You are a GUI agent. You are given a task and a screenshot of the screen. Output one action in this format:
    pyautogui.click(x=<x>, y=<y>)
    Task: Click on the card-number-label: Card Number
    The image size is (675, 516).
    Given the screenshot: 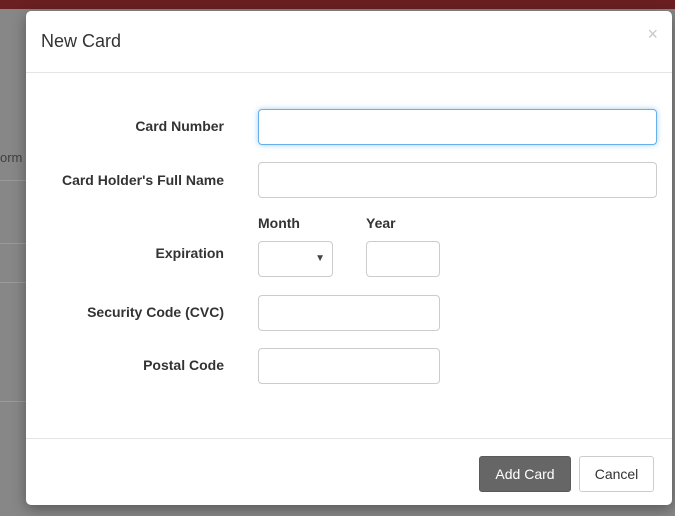 What is the action you would take?
    pyautogui.click(x=179, y=126)
    